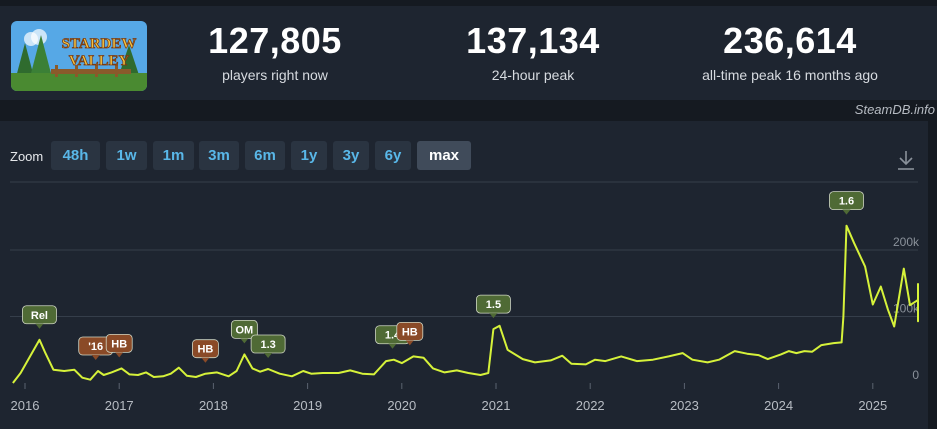  Describe the element at coordinates (25, 405) in the screenshot. I see `x-tick-label: 2016` at that location.